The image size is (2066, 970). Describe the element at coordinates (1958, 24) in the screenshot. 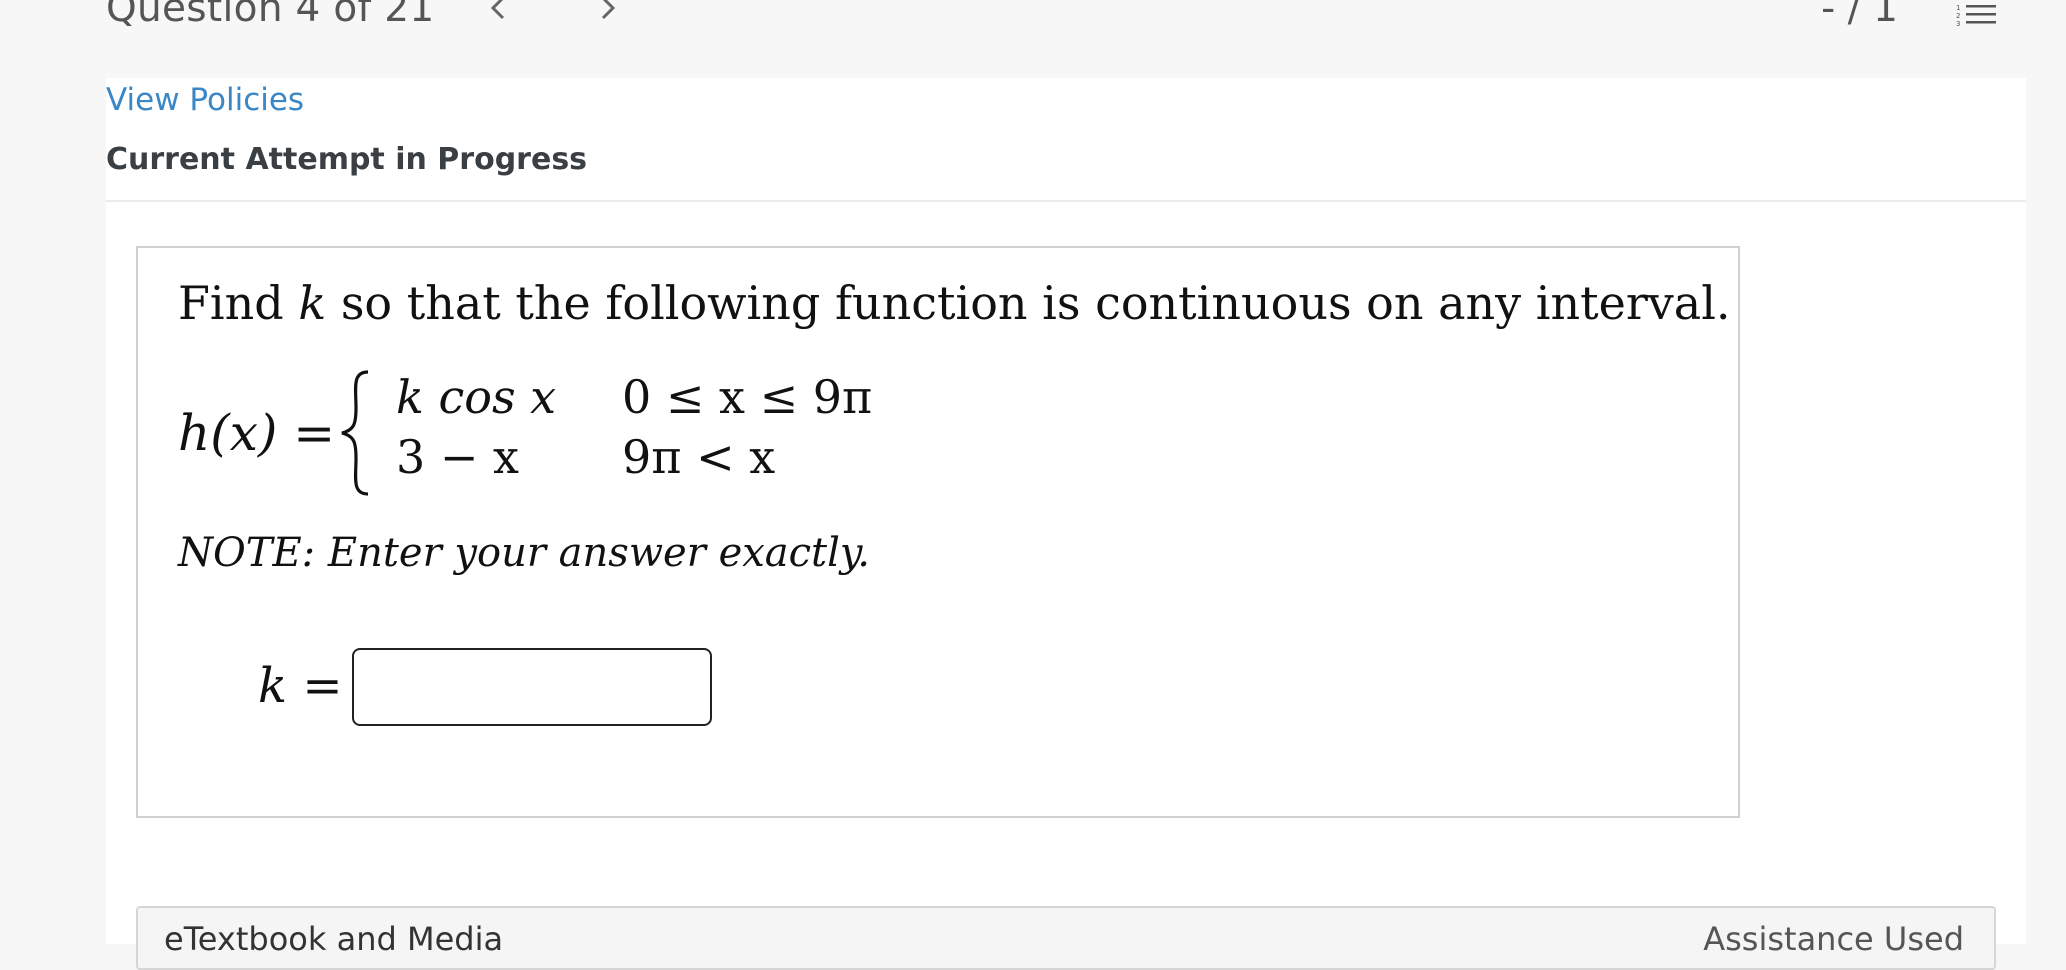

I see `svg-text: 3` at that location.